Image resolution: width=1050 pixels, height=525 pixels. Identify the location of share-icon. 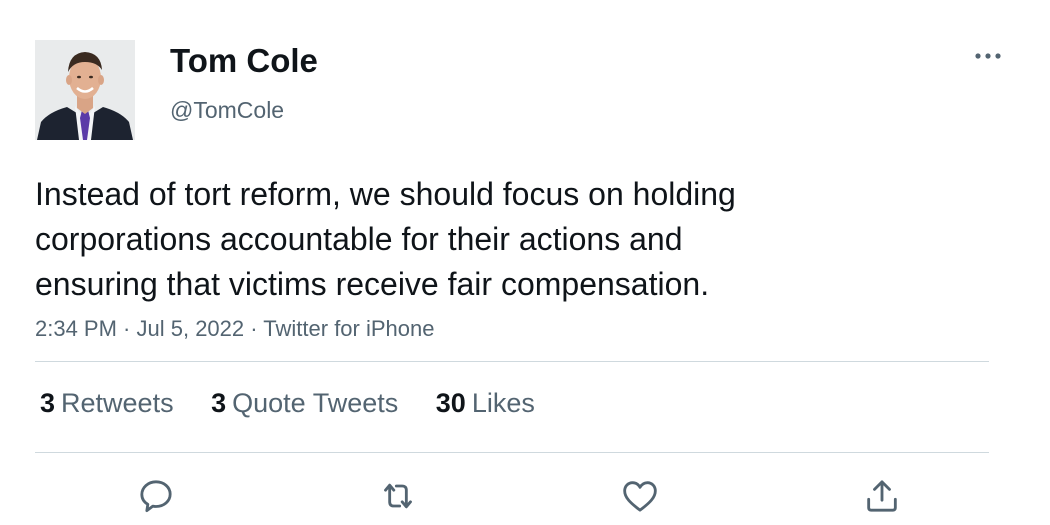
(882, 496).